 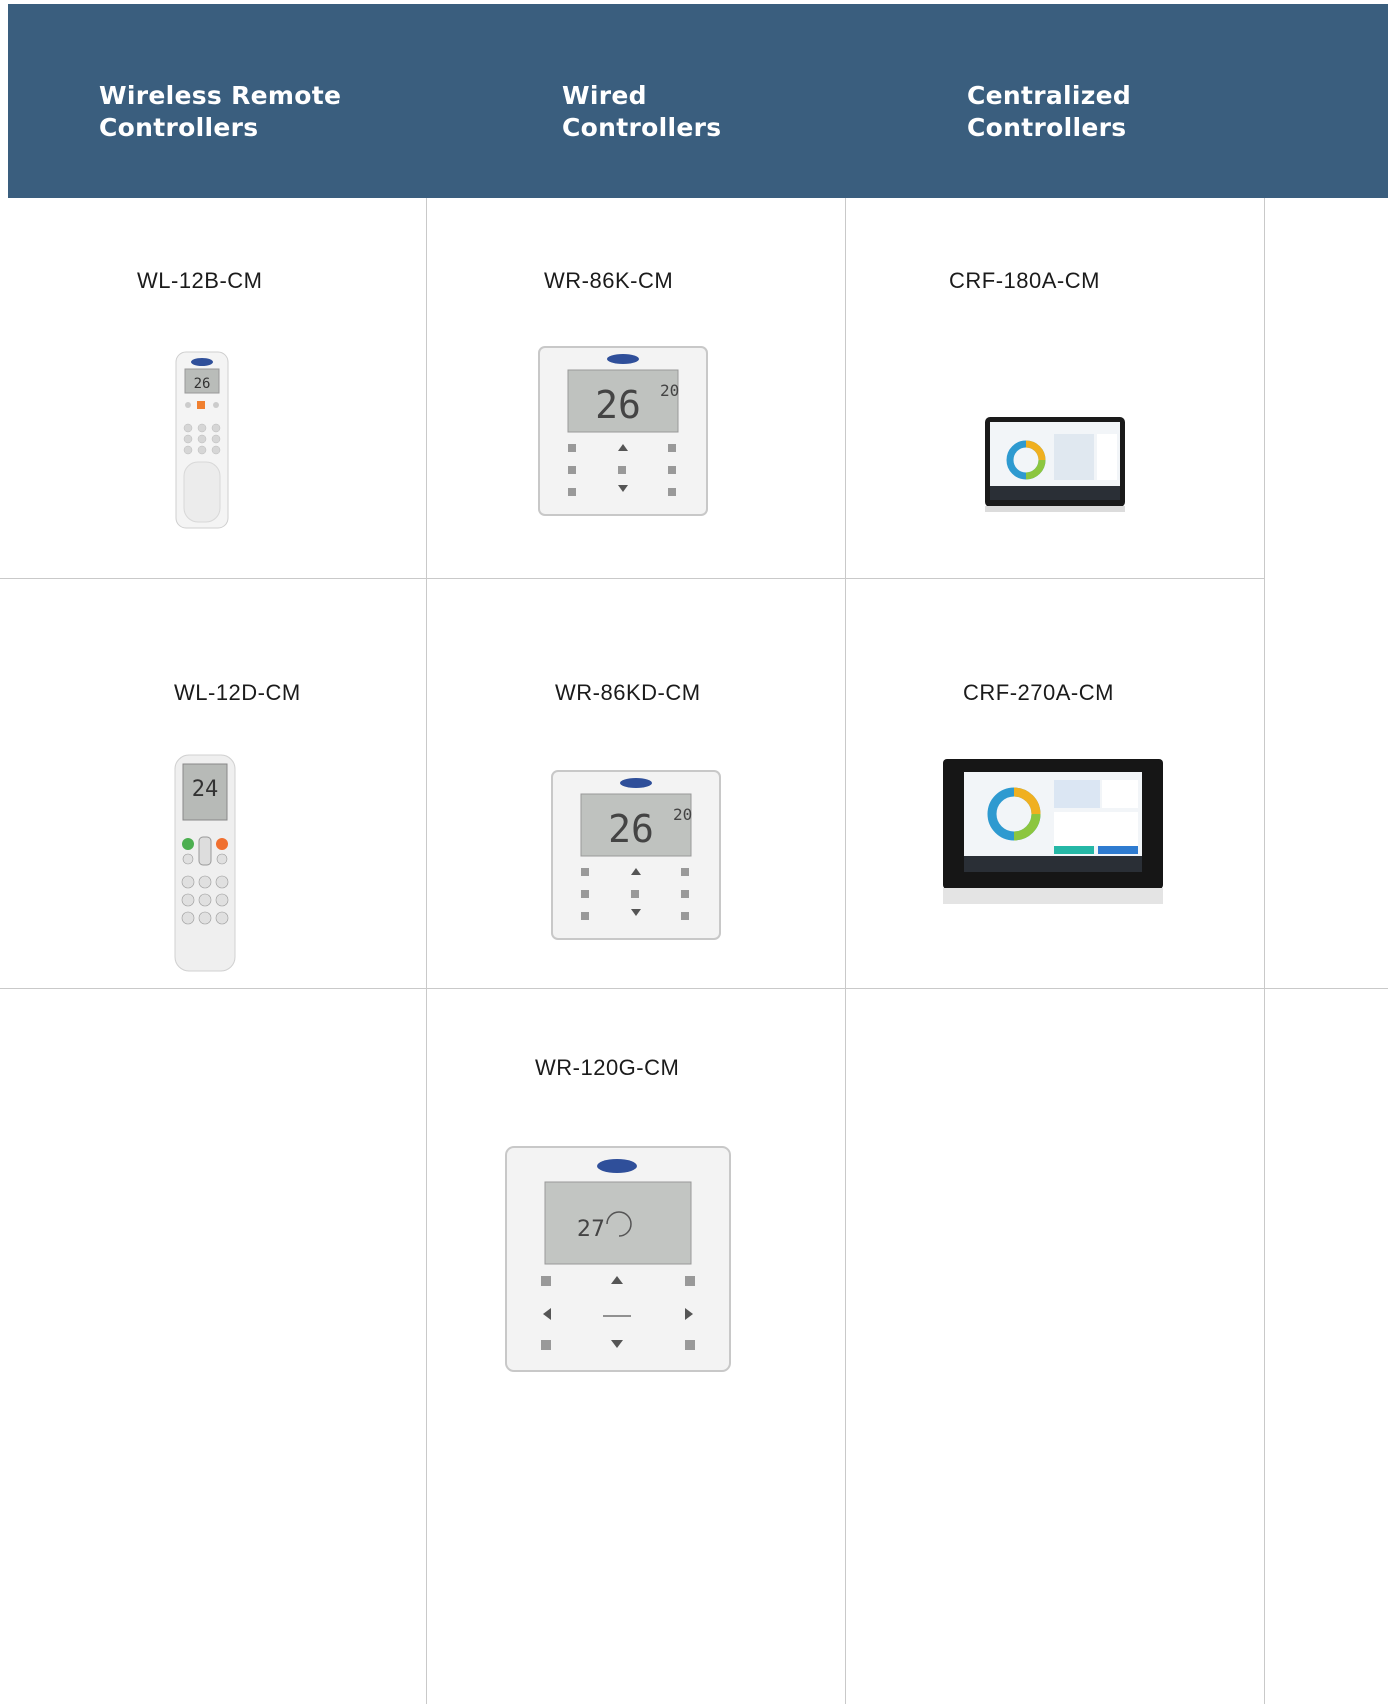 What do you see at coordinates (618, 1259) in the screenshot?
I see `wired-controller-image: 27` at bounding box center [618, 1259].